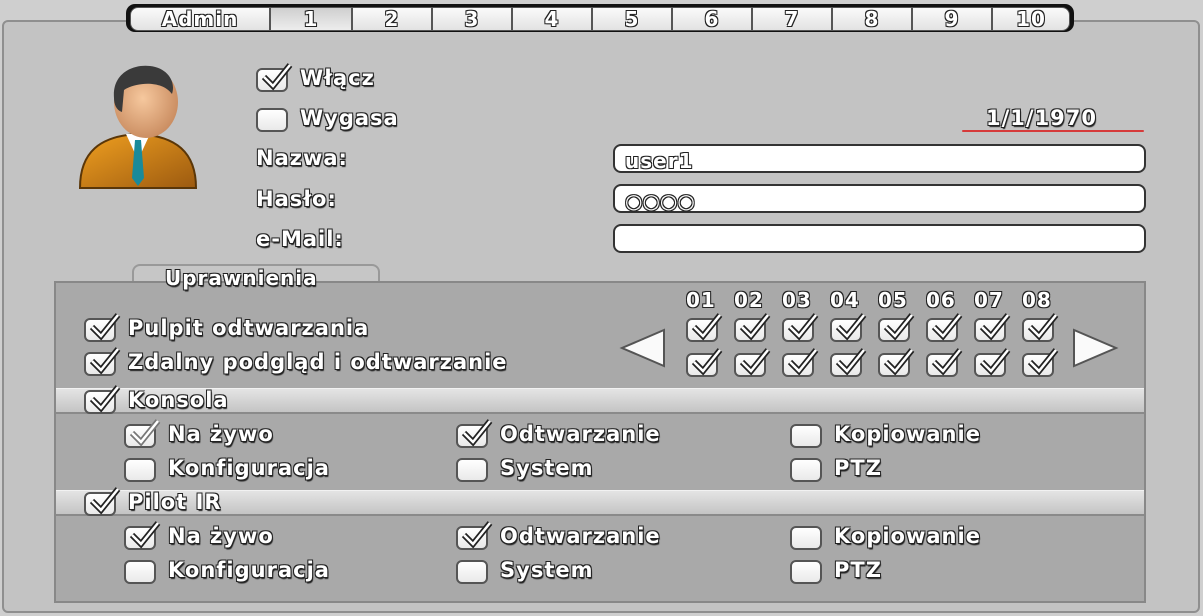 The width and height of the screenshot is (1203, 616). I want to click on ir-playback-label: Odtwarzanie, so click(580, 536).